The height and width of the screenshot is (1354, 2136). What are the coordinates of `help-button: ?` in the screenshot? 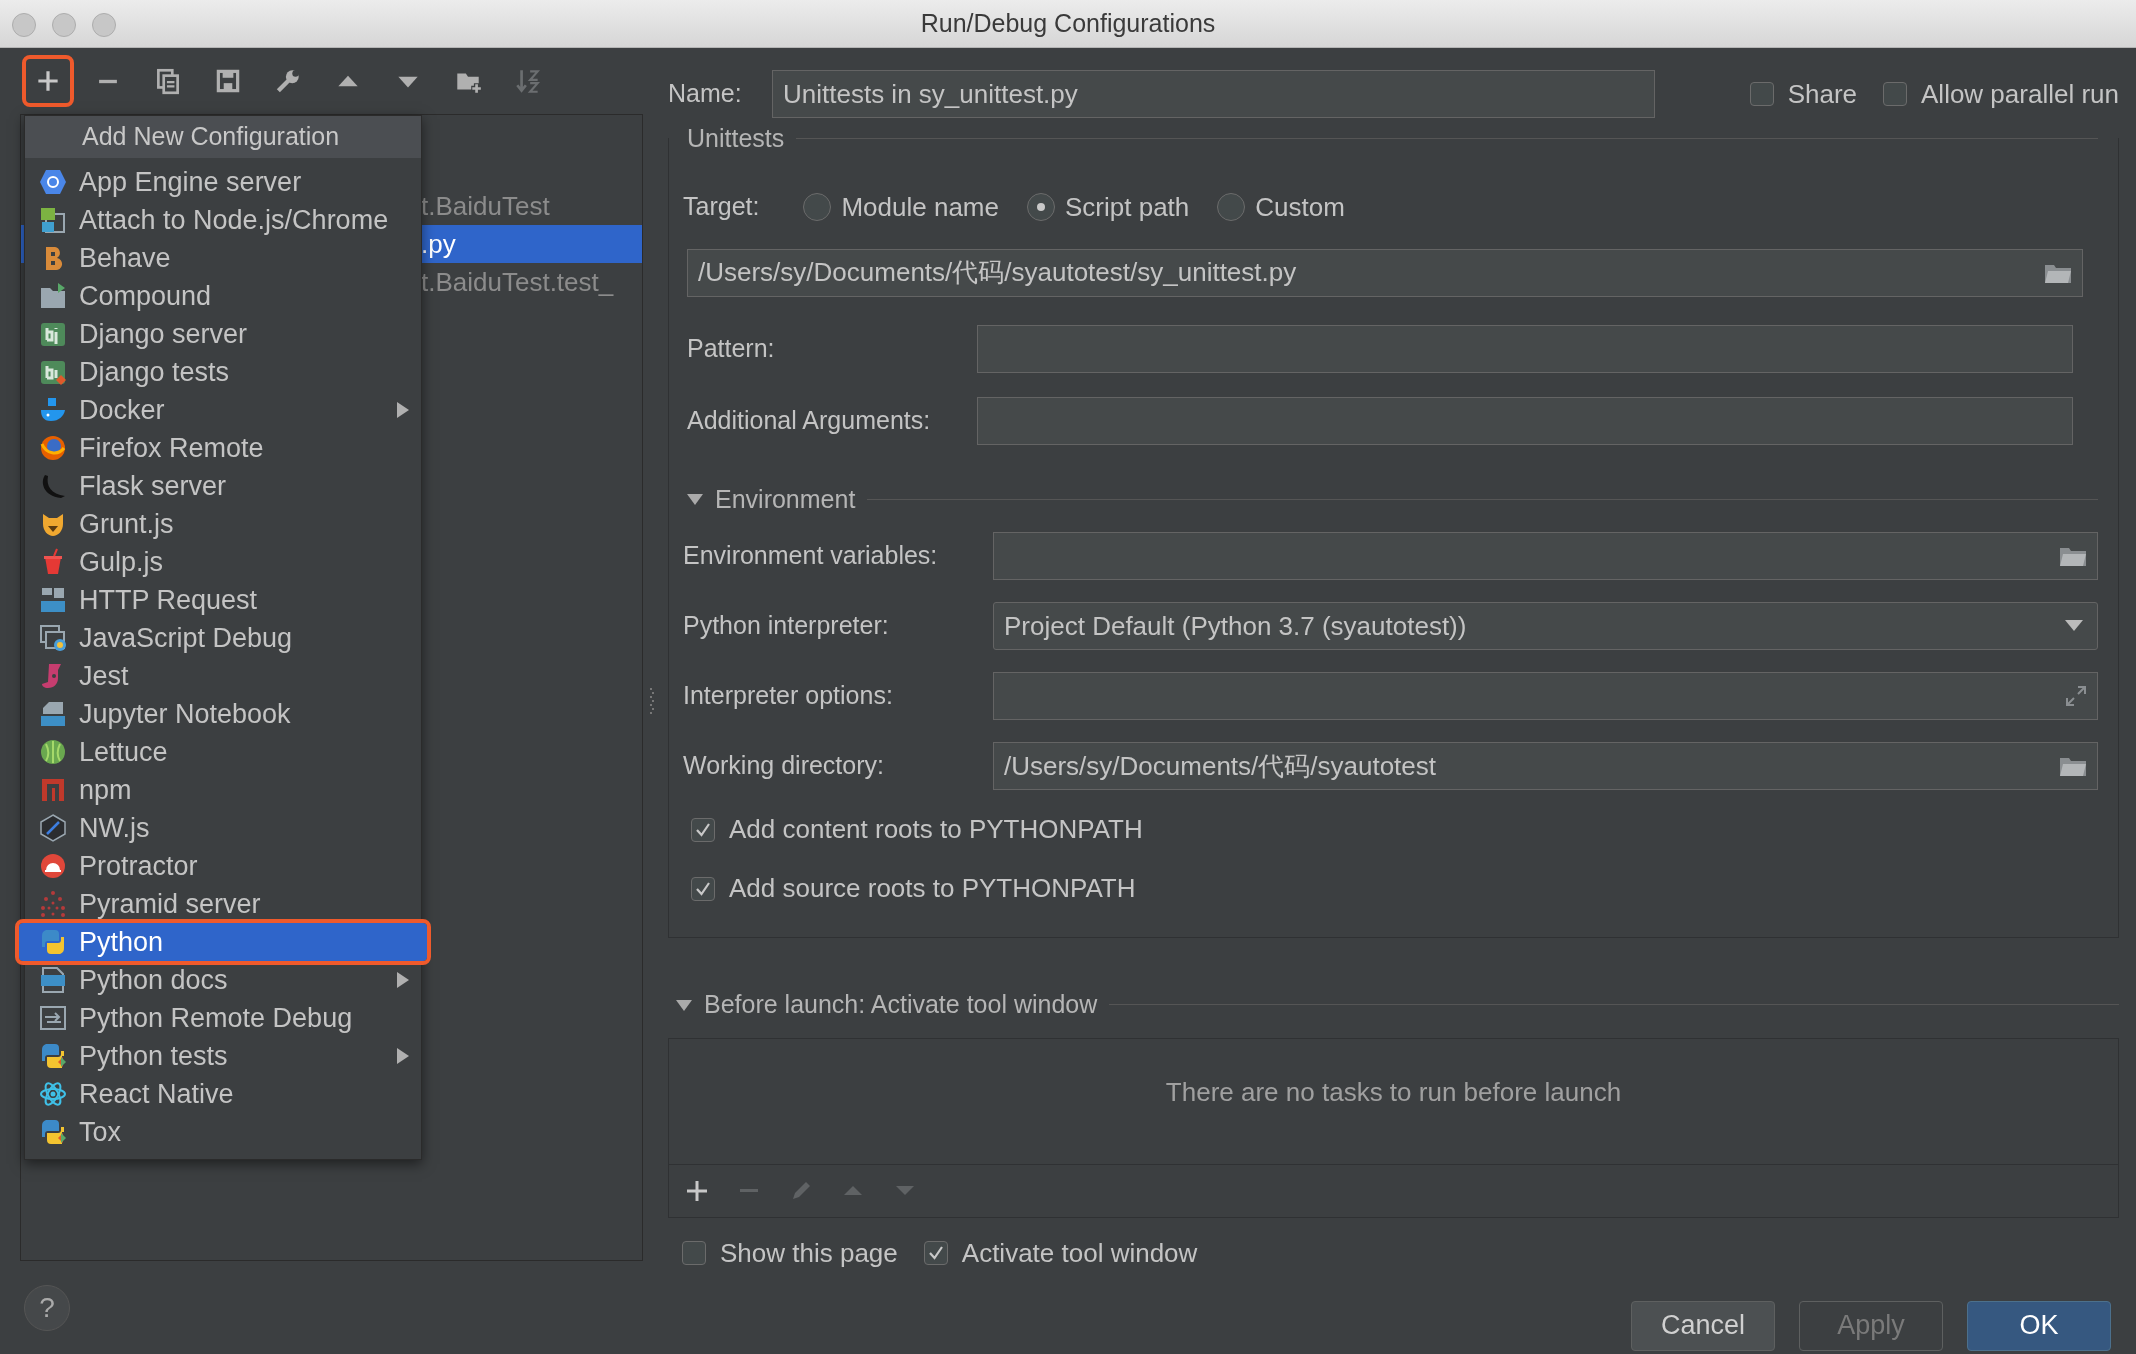 It's located at (47, 1307).